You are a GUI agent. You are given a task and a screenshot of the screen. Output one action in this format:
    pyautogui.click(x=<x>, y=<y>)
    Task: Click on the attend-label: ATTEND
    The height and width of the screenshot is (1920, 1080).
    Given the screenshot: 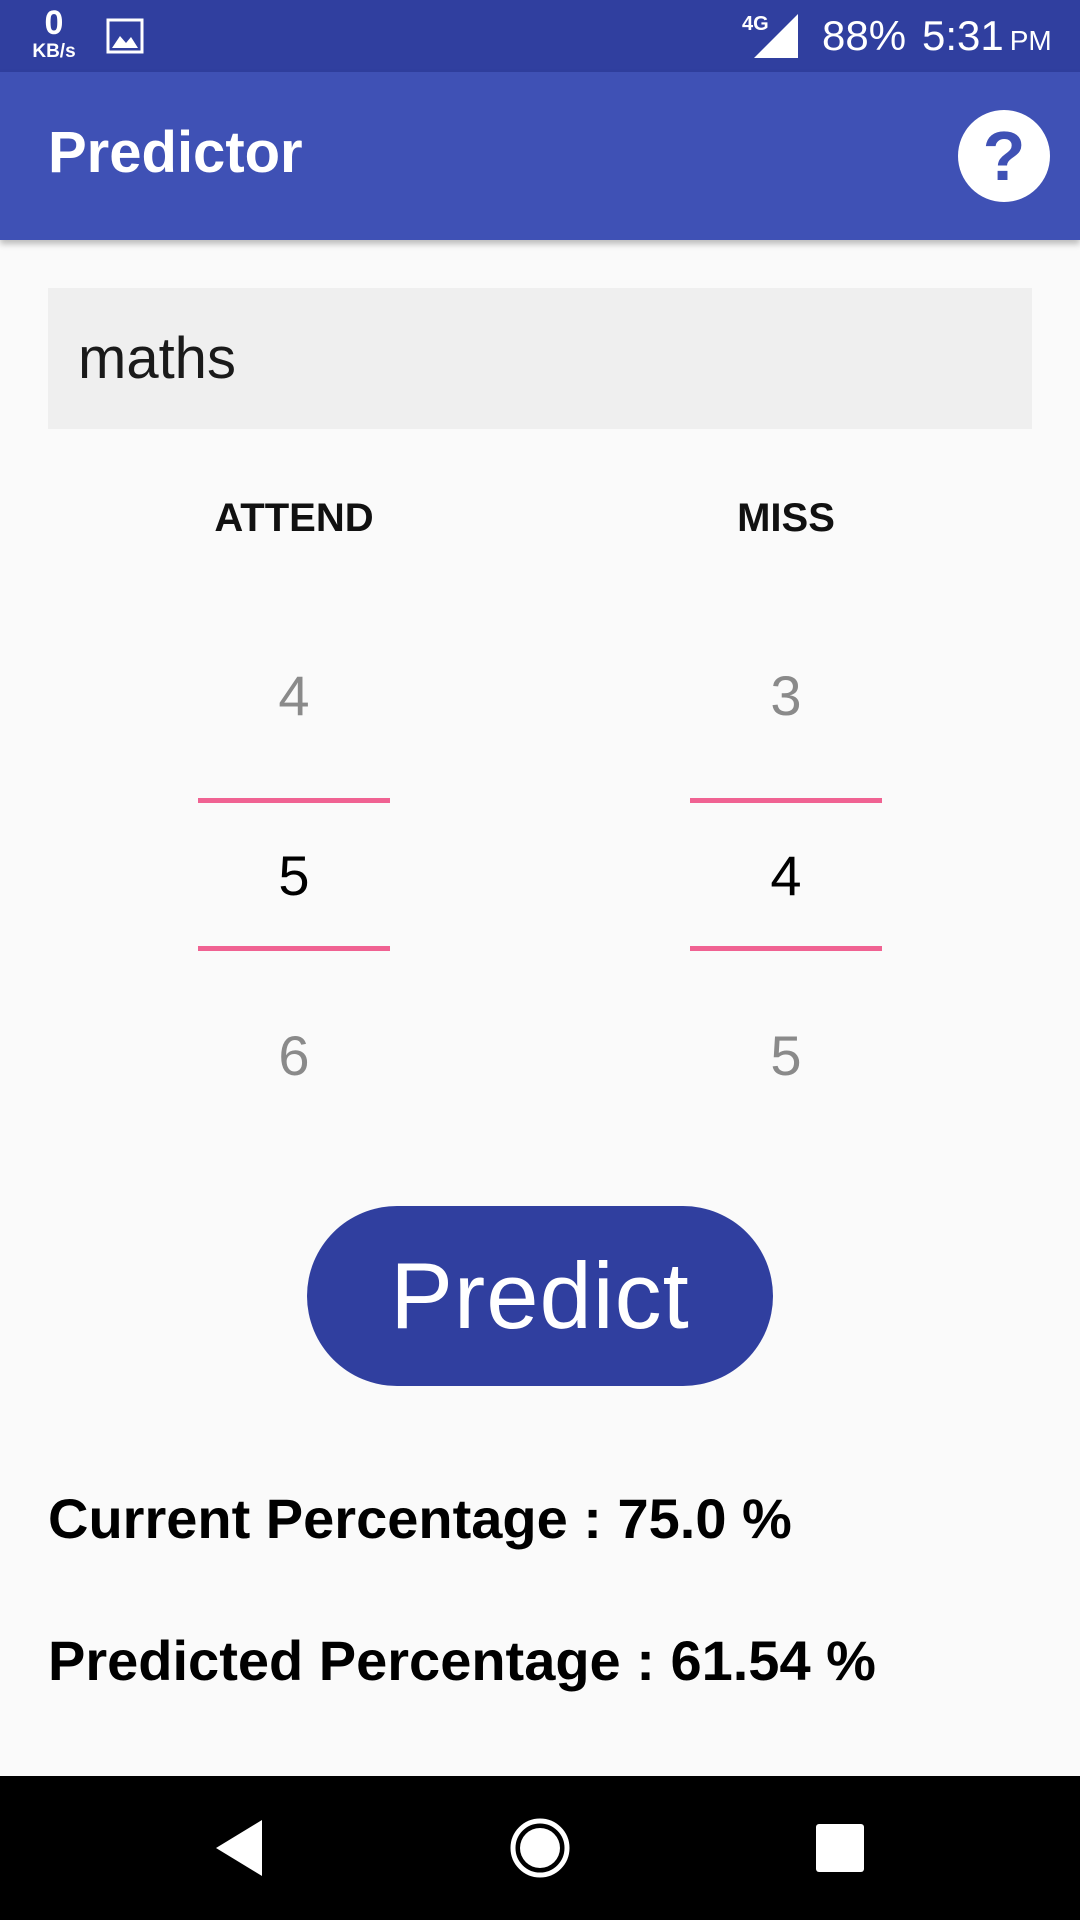 What is the action you would take?
    pyautogui.click(x=294, y=518)
    